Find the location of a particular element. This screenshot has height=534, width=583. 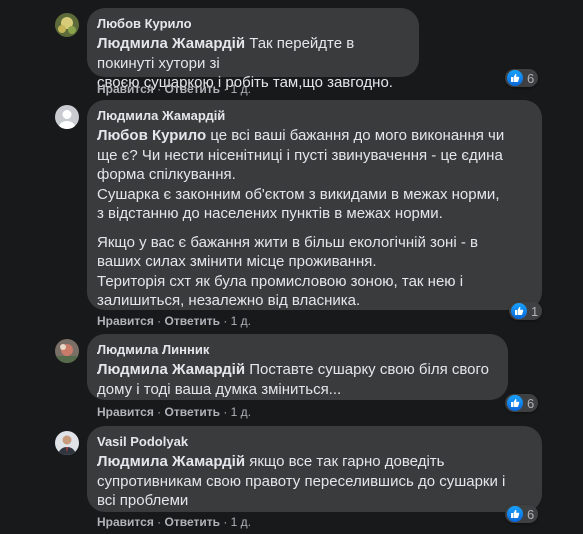

default-avatar-icon is located at coordinates (67, 117).